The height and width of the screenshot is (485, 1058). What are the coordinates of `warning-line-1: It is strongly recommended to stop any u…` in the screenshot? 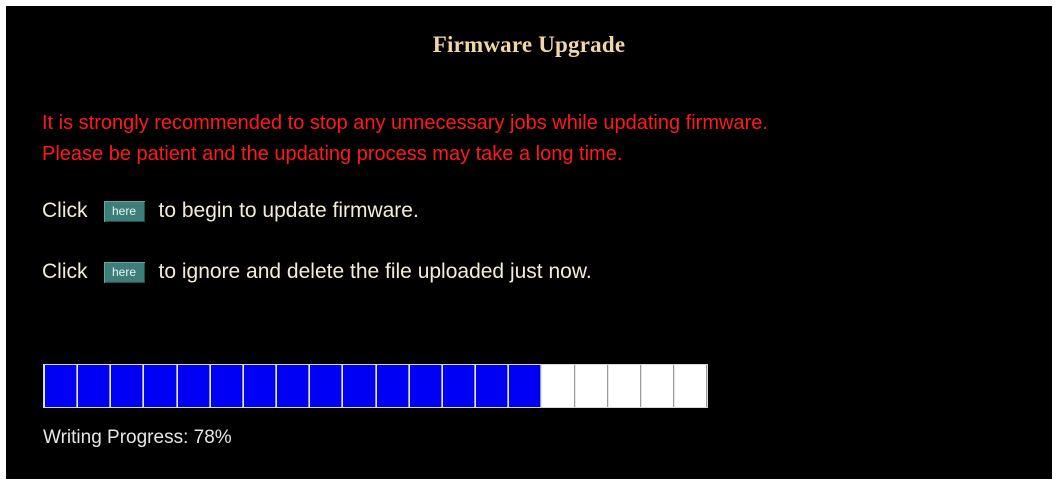 It's located at (405, 123).